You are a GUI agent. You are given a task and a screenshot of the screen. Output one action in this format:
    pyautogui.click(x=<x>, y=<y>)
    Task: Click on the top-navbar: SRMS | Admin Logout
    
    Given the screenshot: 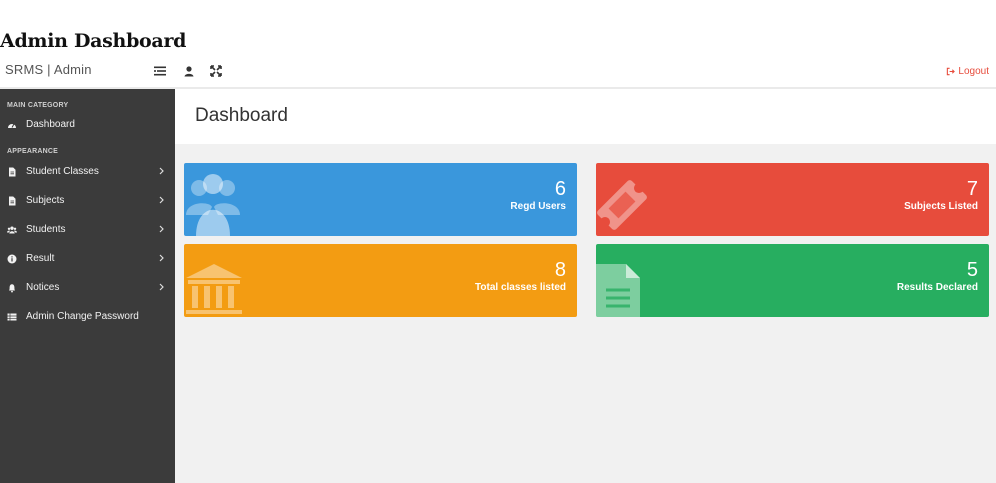 What is the action you would take?
    pyautogui.click(x=498, y=72)
    